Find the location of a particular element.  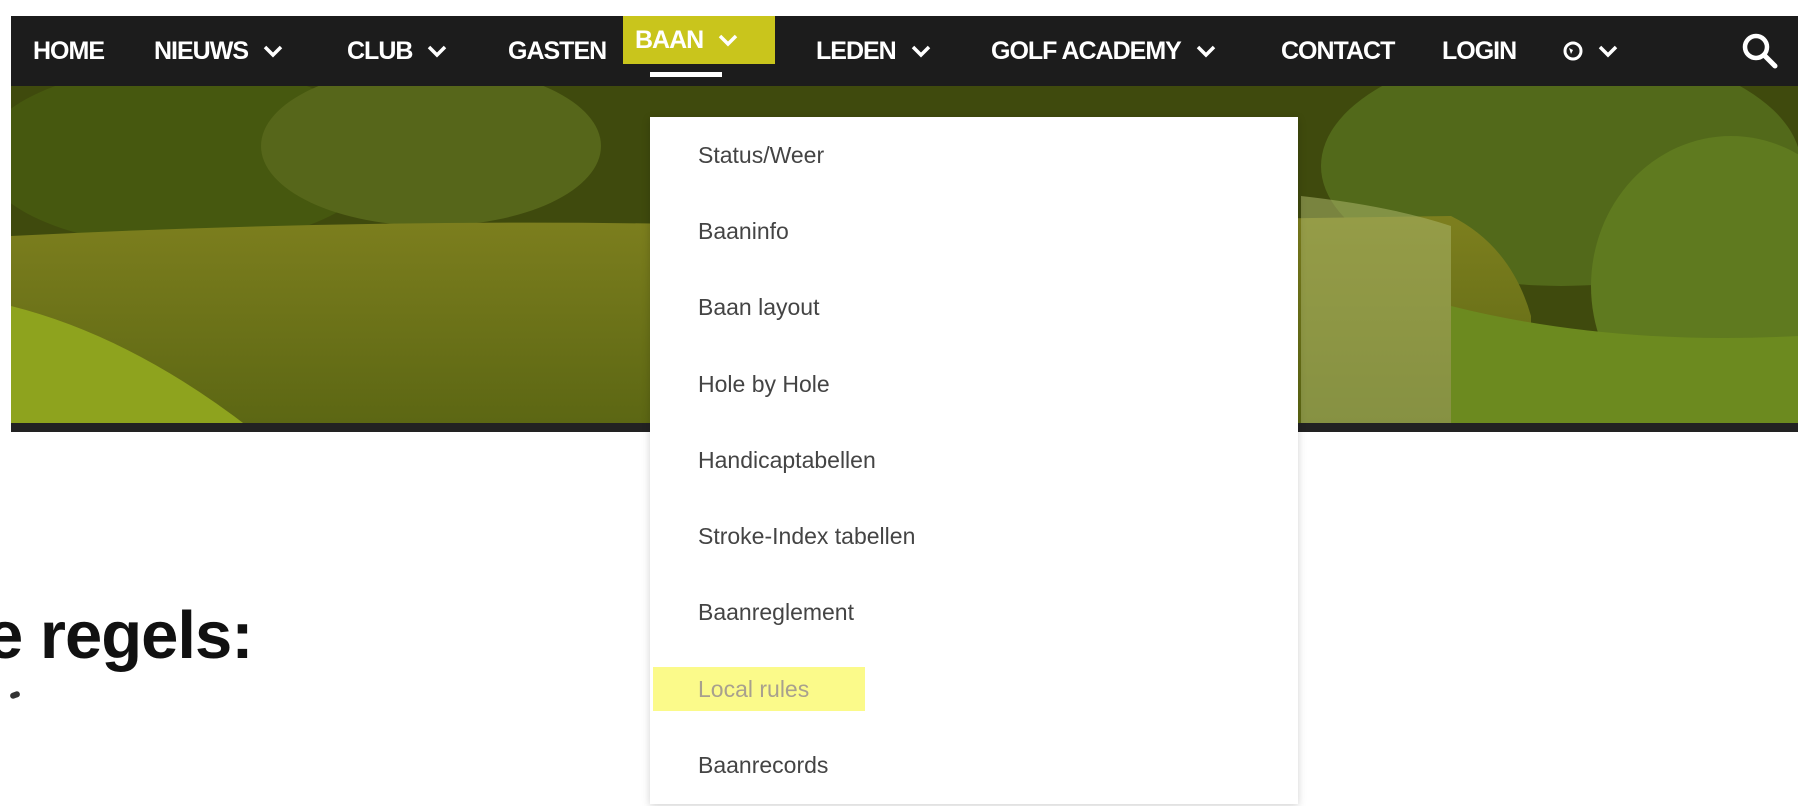

nav-nieuws-label: NIEUWS is located at coordinates (201, 50).